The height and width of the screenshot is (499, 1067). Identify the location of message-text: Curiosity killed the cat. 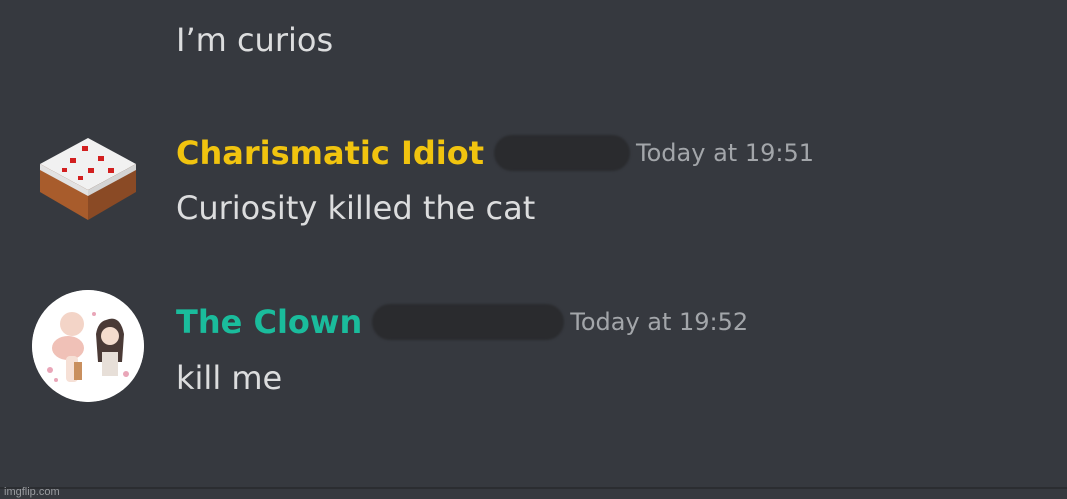
(356, 208).